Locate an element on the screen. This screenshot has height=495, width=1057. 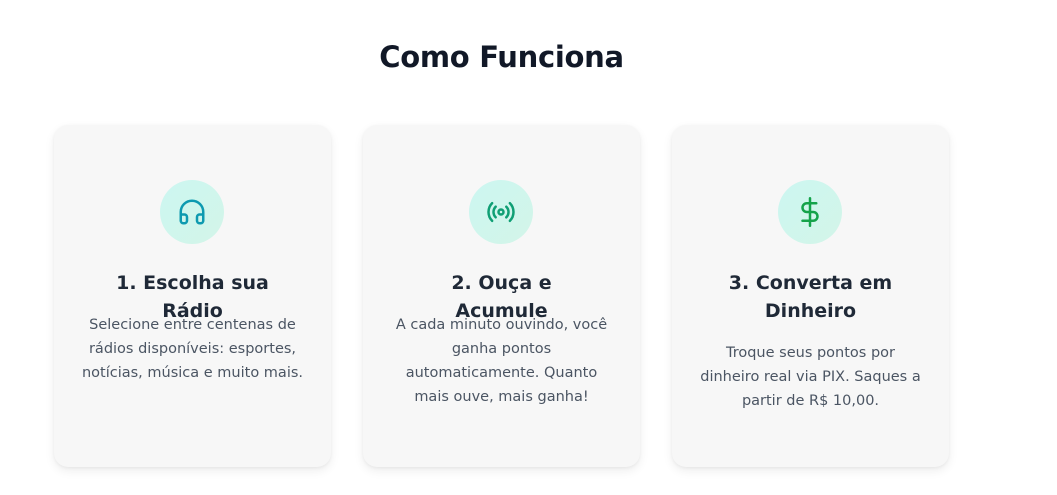
section-title: Como Funciona is located at coordinates (501, 57).